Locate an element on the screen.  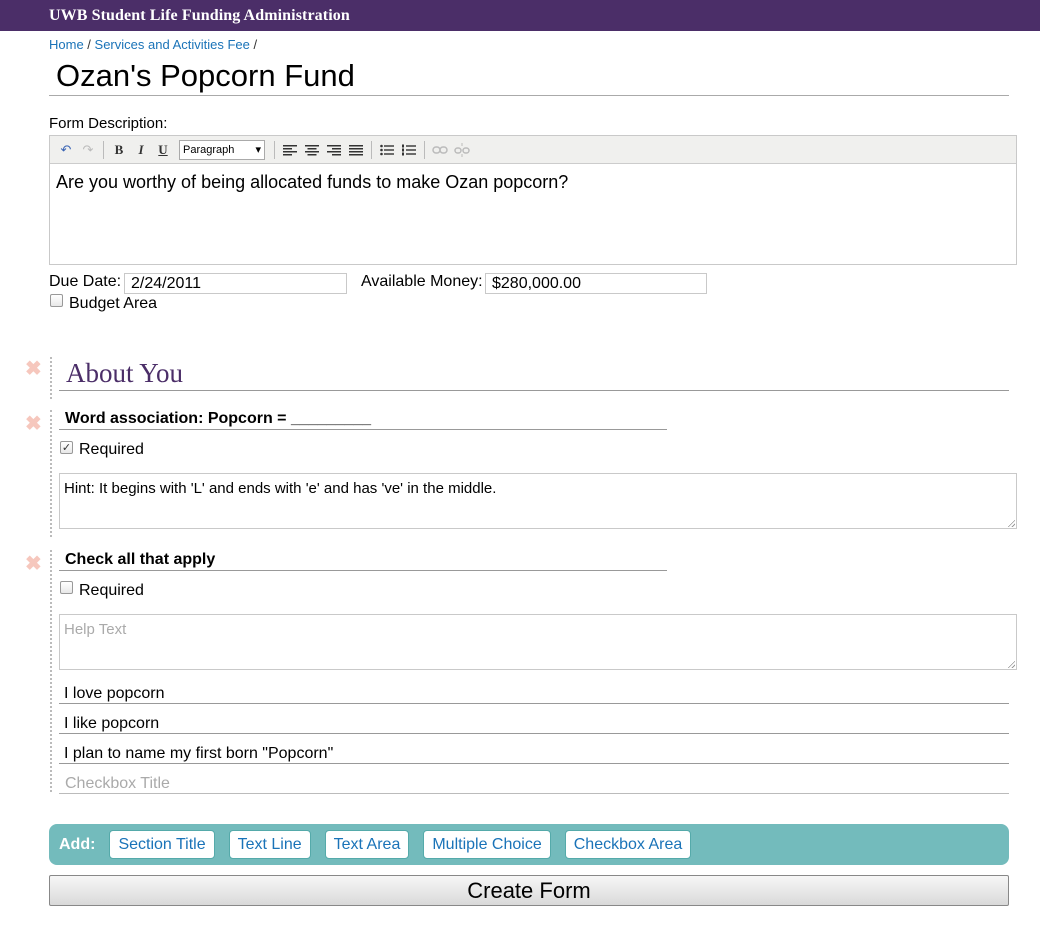
checkbox-option-input: I like popcorn is located at coordinates (111, 724).